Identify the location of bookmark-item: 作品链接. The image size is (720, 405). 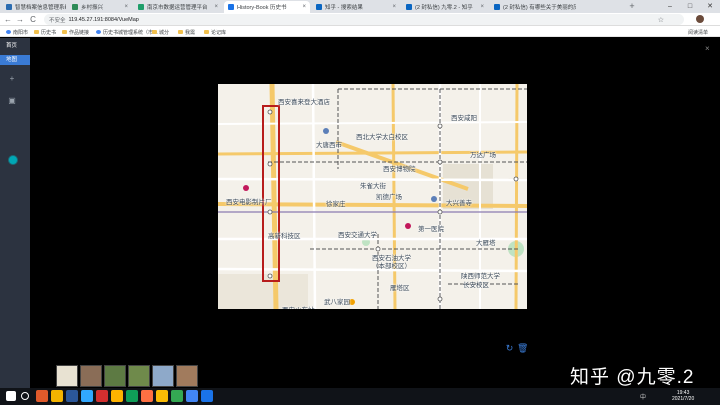
(75, 32).